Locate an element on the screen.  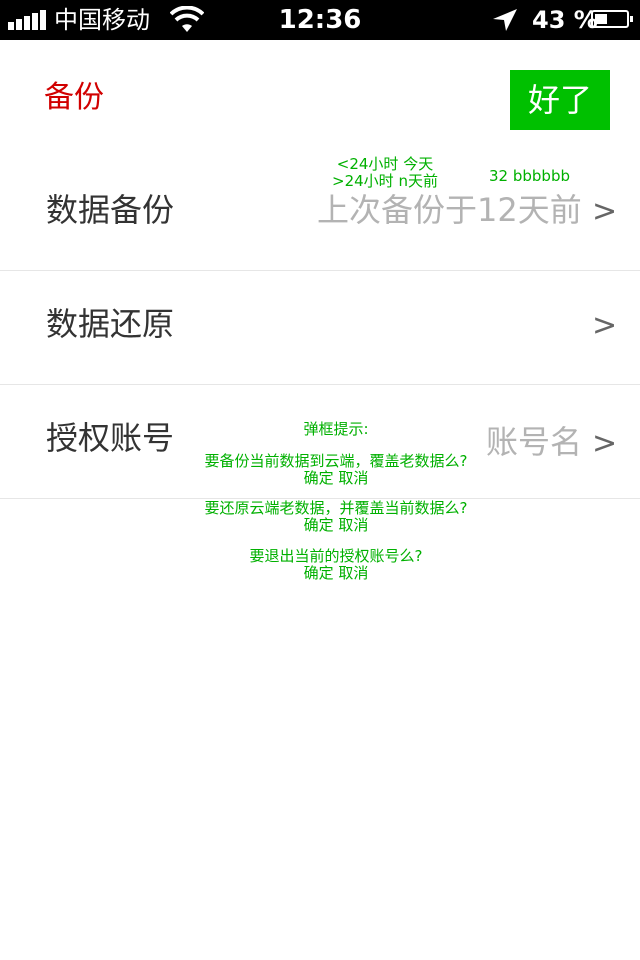
time-rule-note: <24小时 今天 >24小时 n天前 is located at coordinates (385, 172).